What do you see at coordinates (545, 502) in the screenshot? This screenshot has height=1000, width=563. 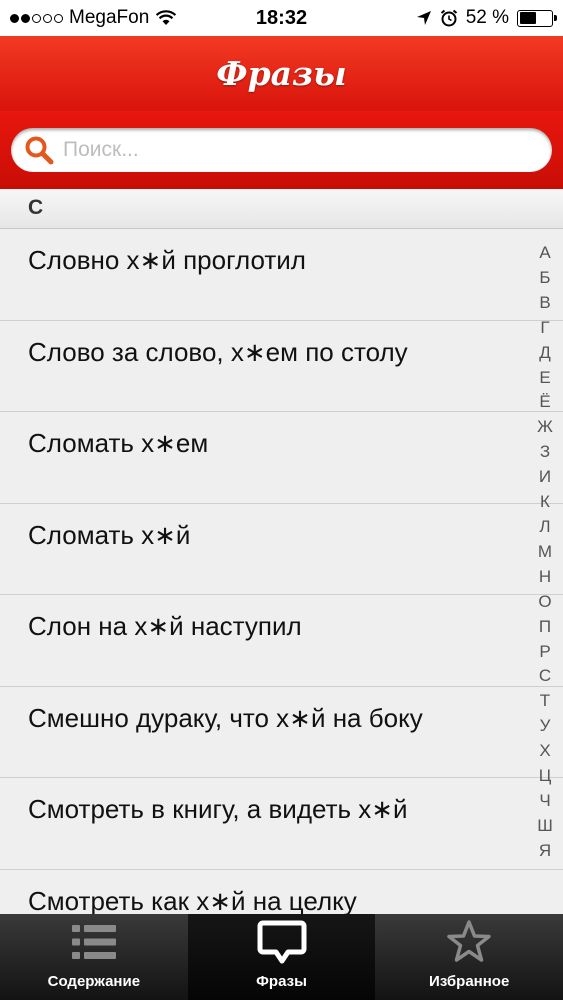 I see `index-letter: К` at bounding box center [545, 502].